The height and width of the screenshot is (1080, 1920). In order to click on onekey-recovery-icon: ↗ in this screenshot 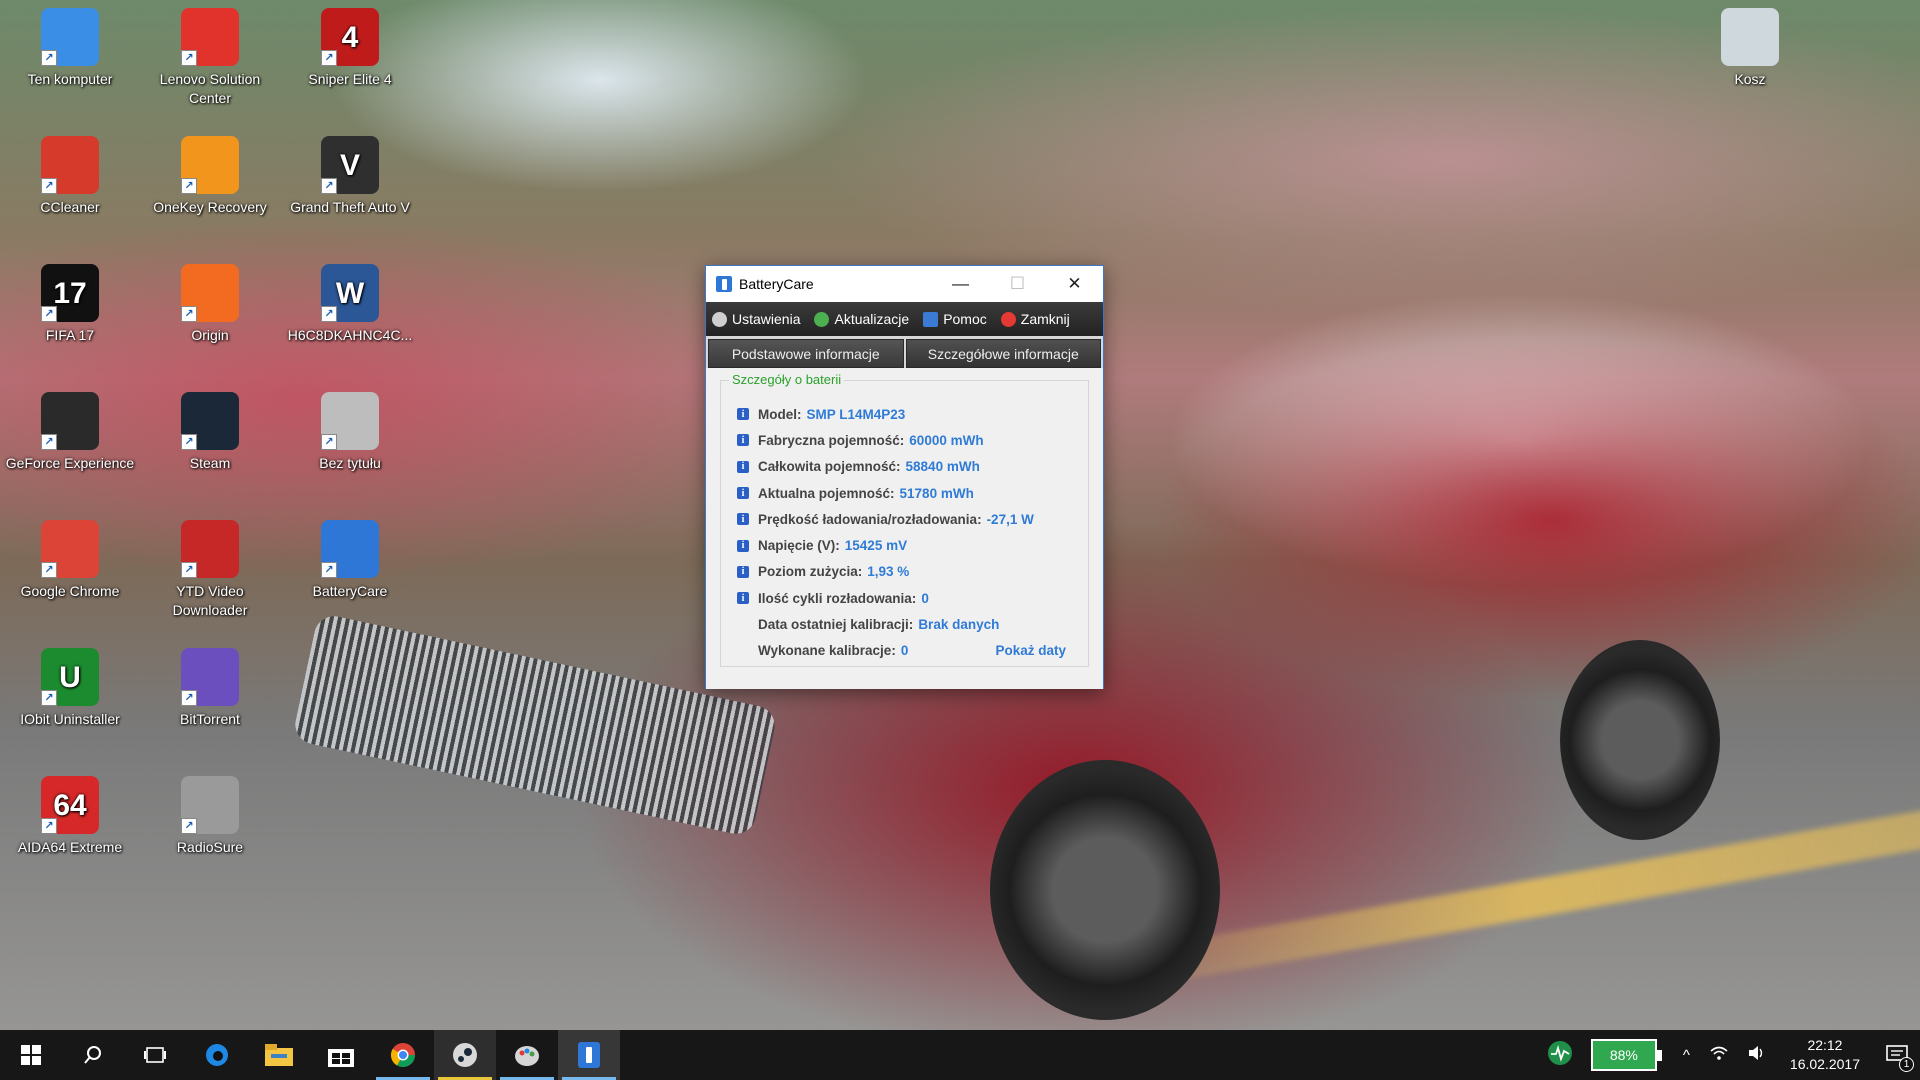, I will do `click(210, 165)`.